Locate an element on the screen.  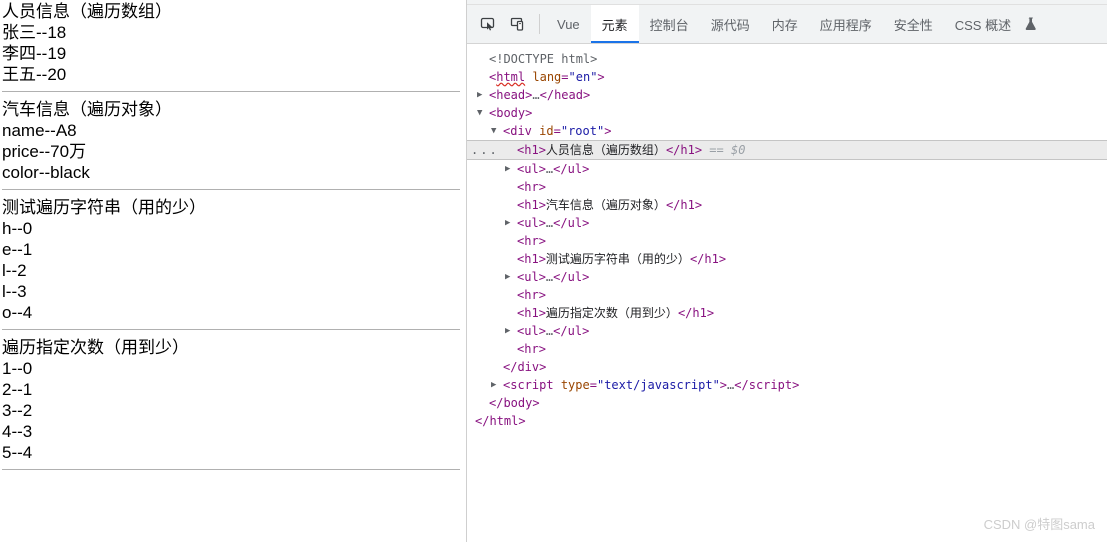
section-list: 1--0 2--1 3--2 4--3 5--4 is located at coordinates (231, 410).